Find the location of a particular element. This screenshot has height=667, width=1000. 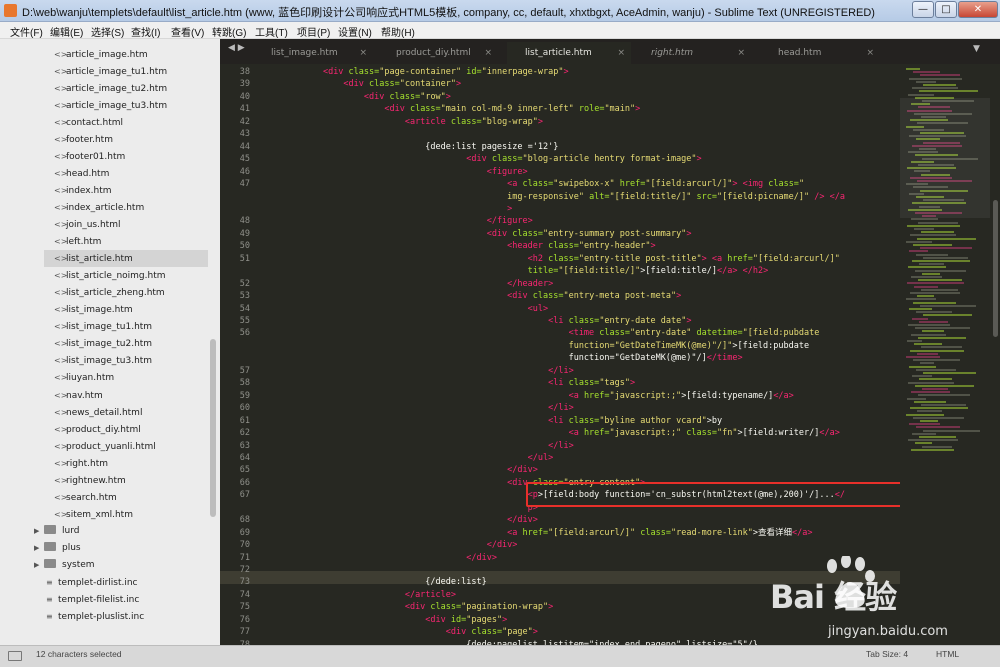

folder-item: ▶ plus is located at coordinates (57, 548).